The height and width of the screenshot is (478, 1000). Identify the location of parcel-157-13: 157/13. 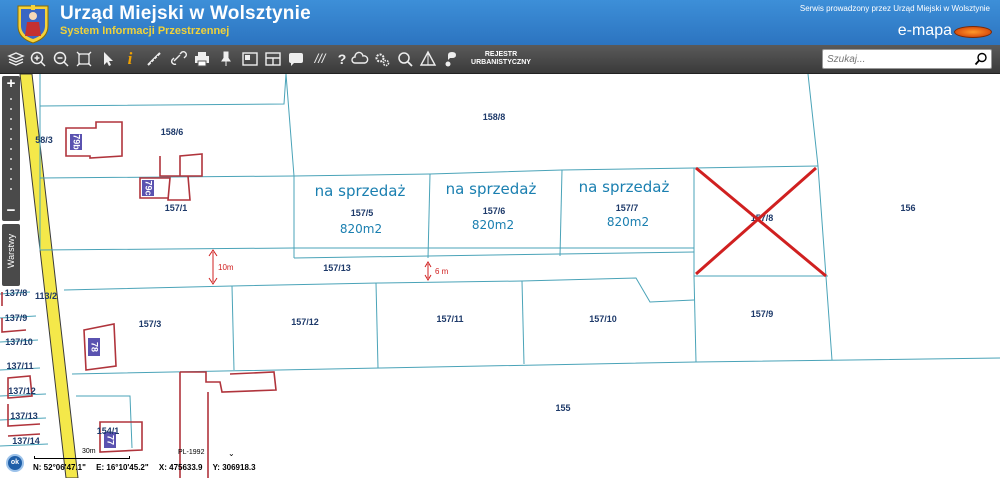
(337, 268).